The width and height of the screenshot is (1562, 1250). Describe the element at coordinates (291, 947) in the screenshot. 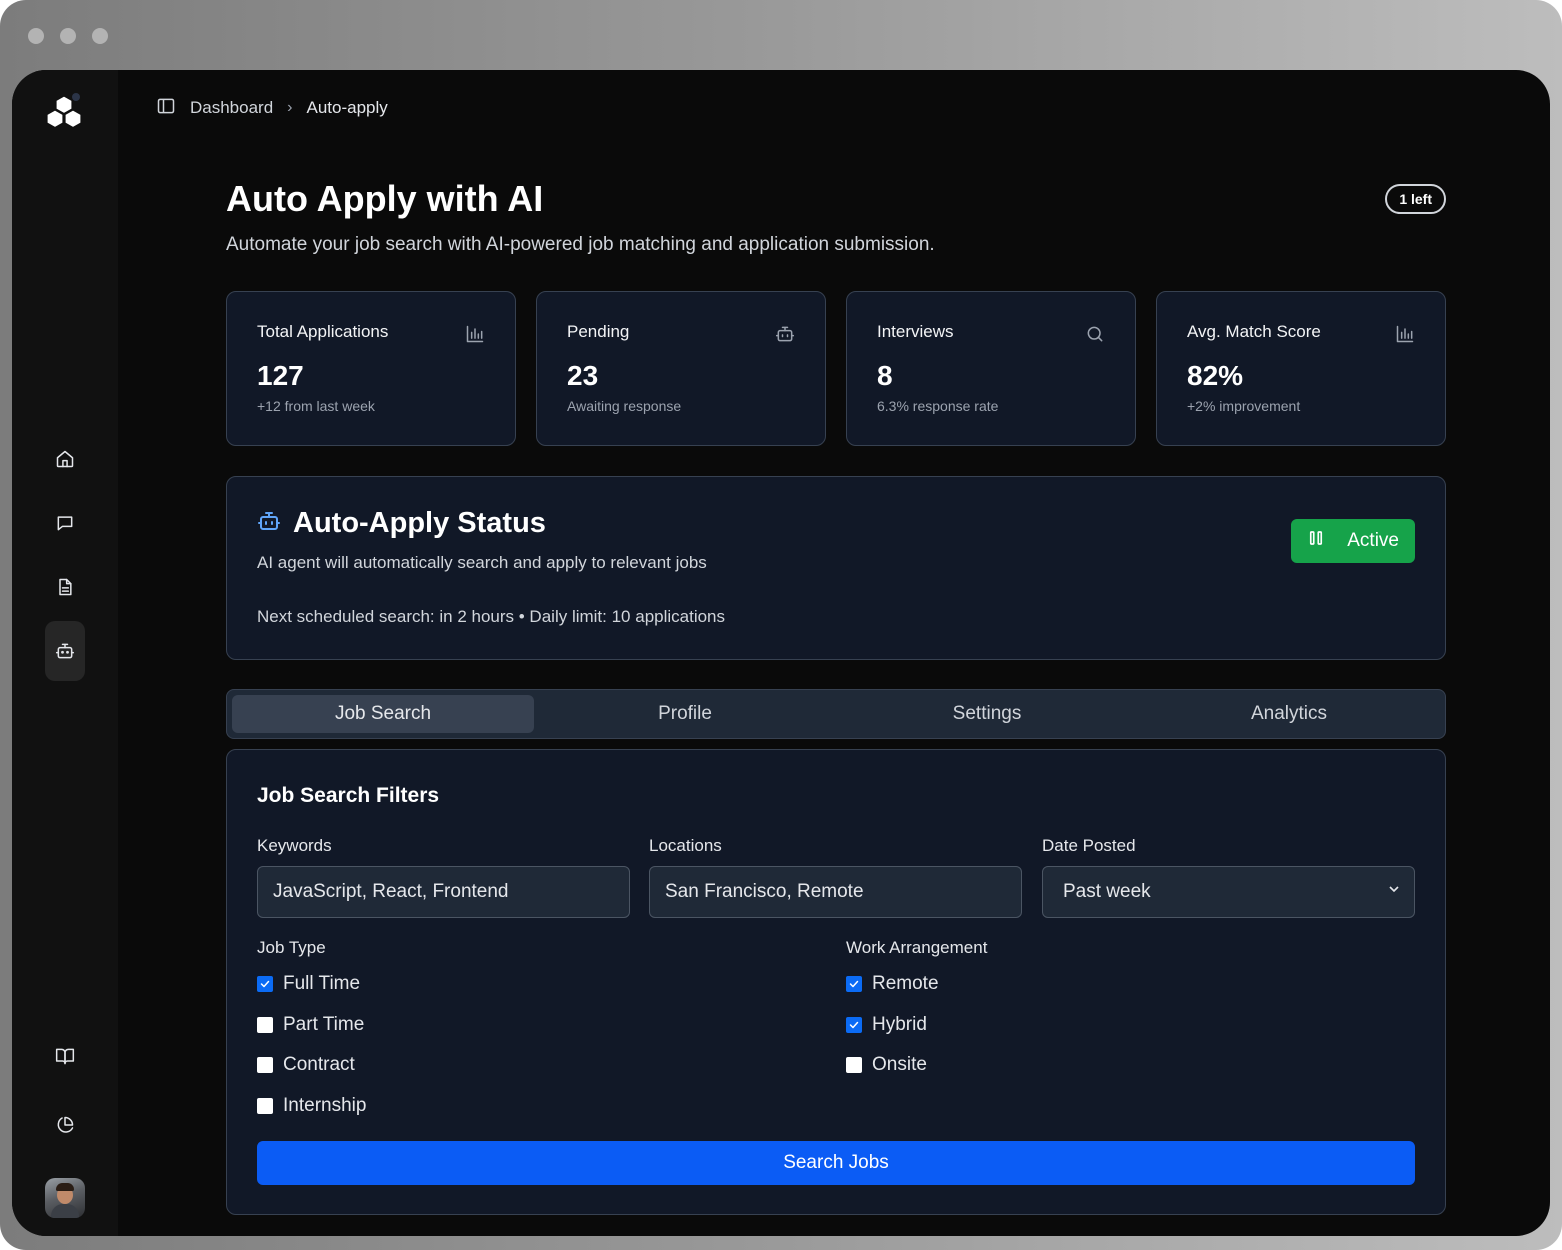

I see `job-type-label: Job Type` at that location.